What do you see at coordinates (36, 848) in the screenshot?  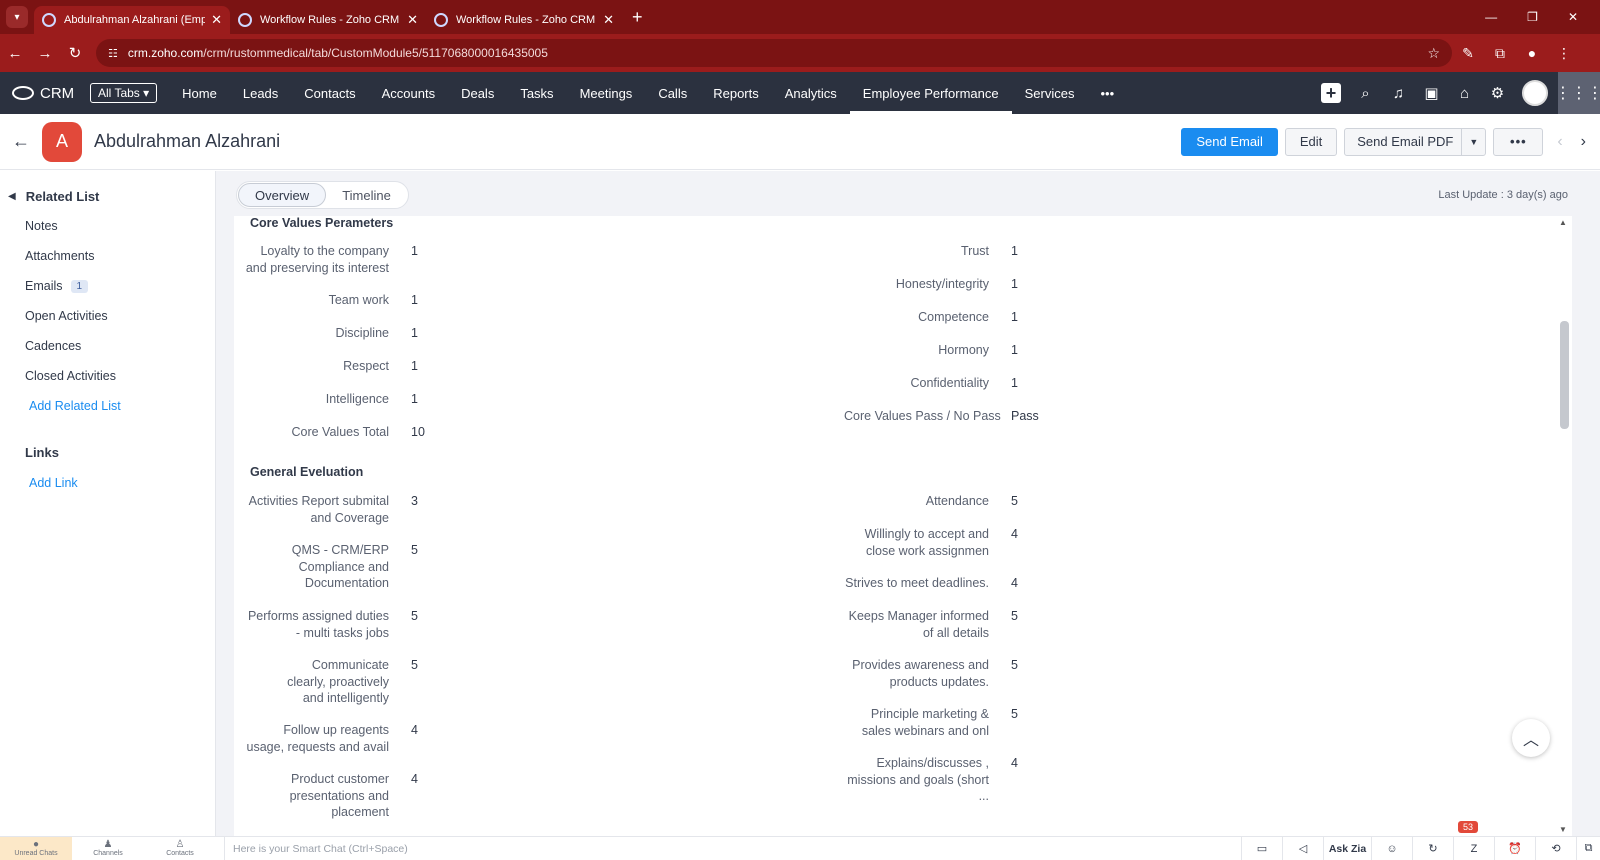 I see `unread-chats-tab: ● Unread Chats` at bounding box center [36, 848].